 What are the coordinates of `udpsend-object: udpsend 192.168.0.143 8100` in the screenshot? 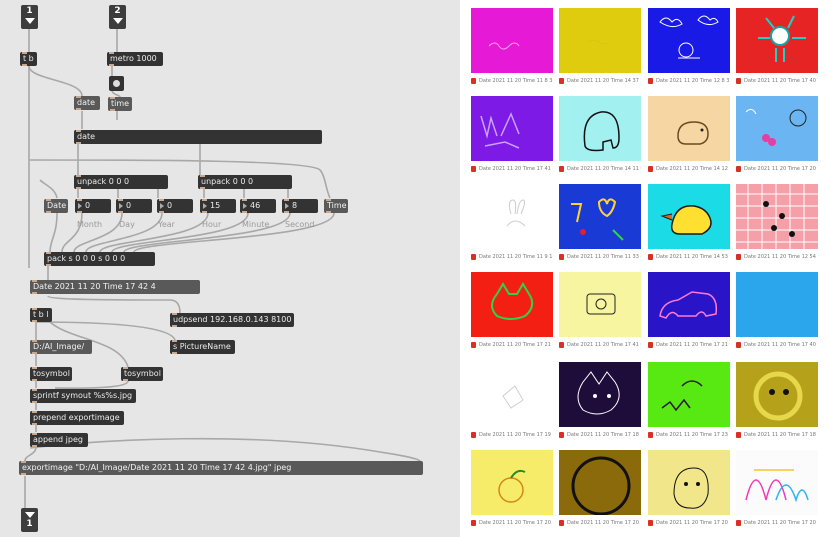 It's located at (232, 320).